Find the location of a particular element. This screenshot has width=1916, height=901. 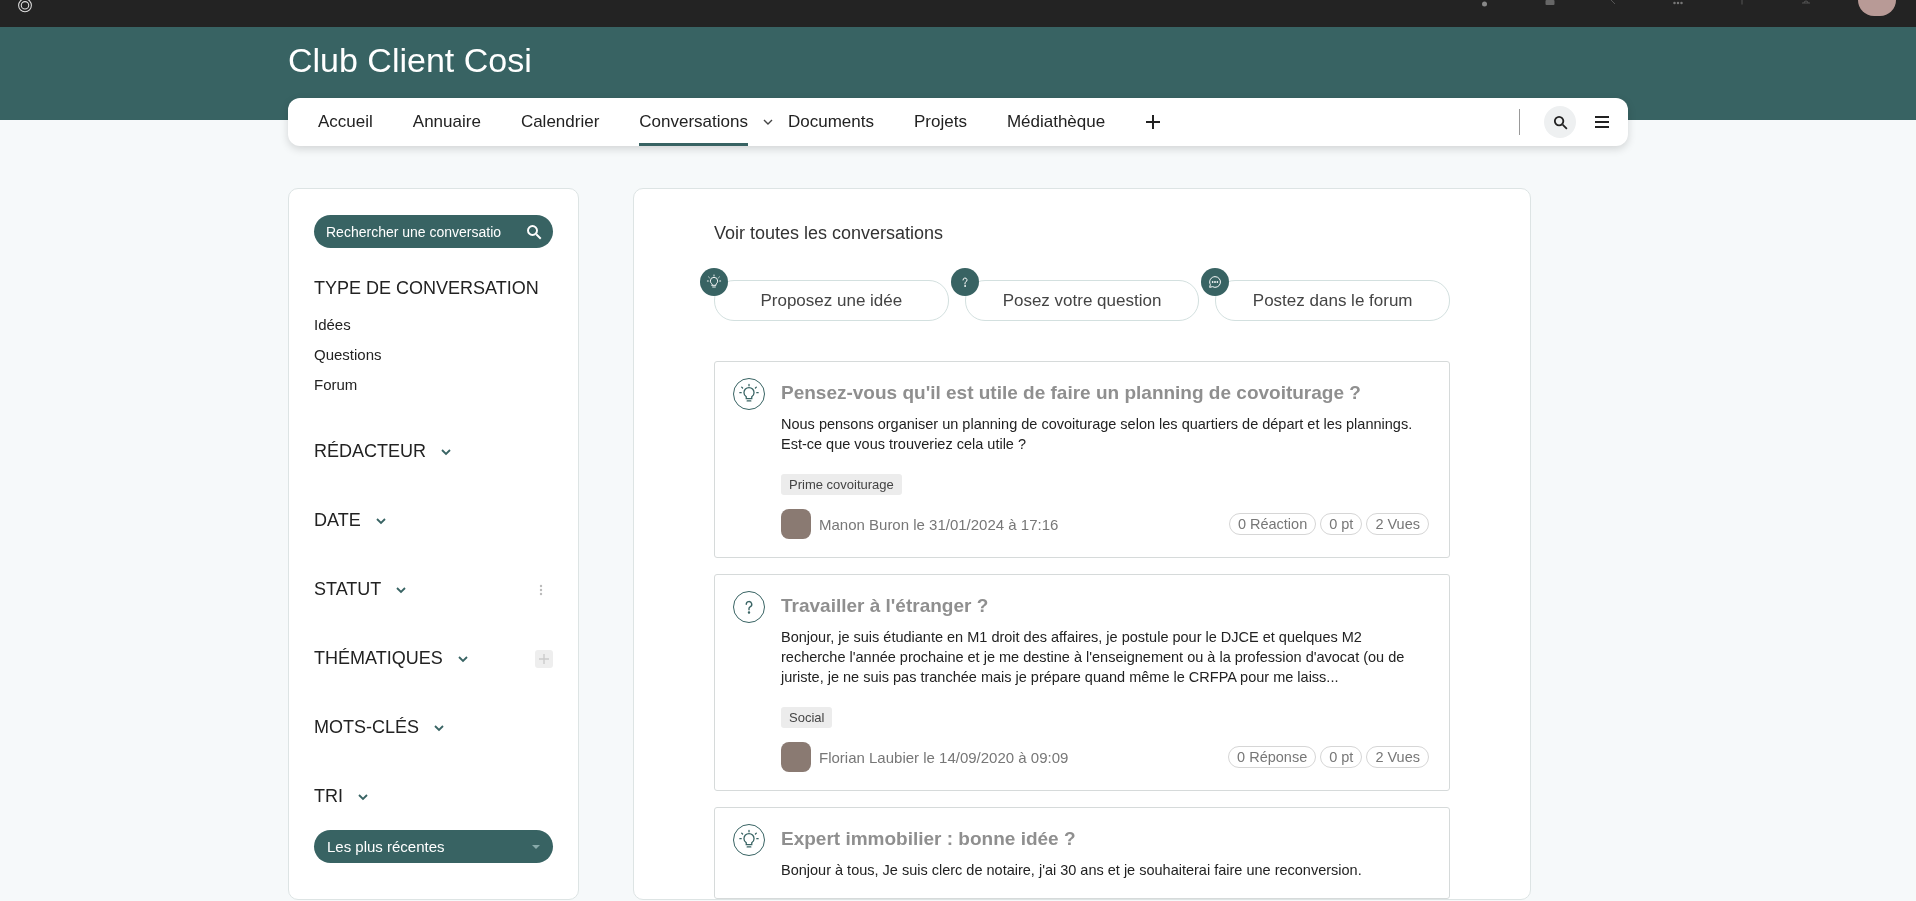

site-title: Club Client Cosi is located at coordinates (410, 60).